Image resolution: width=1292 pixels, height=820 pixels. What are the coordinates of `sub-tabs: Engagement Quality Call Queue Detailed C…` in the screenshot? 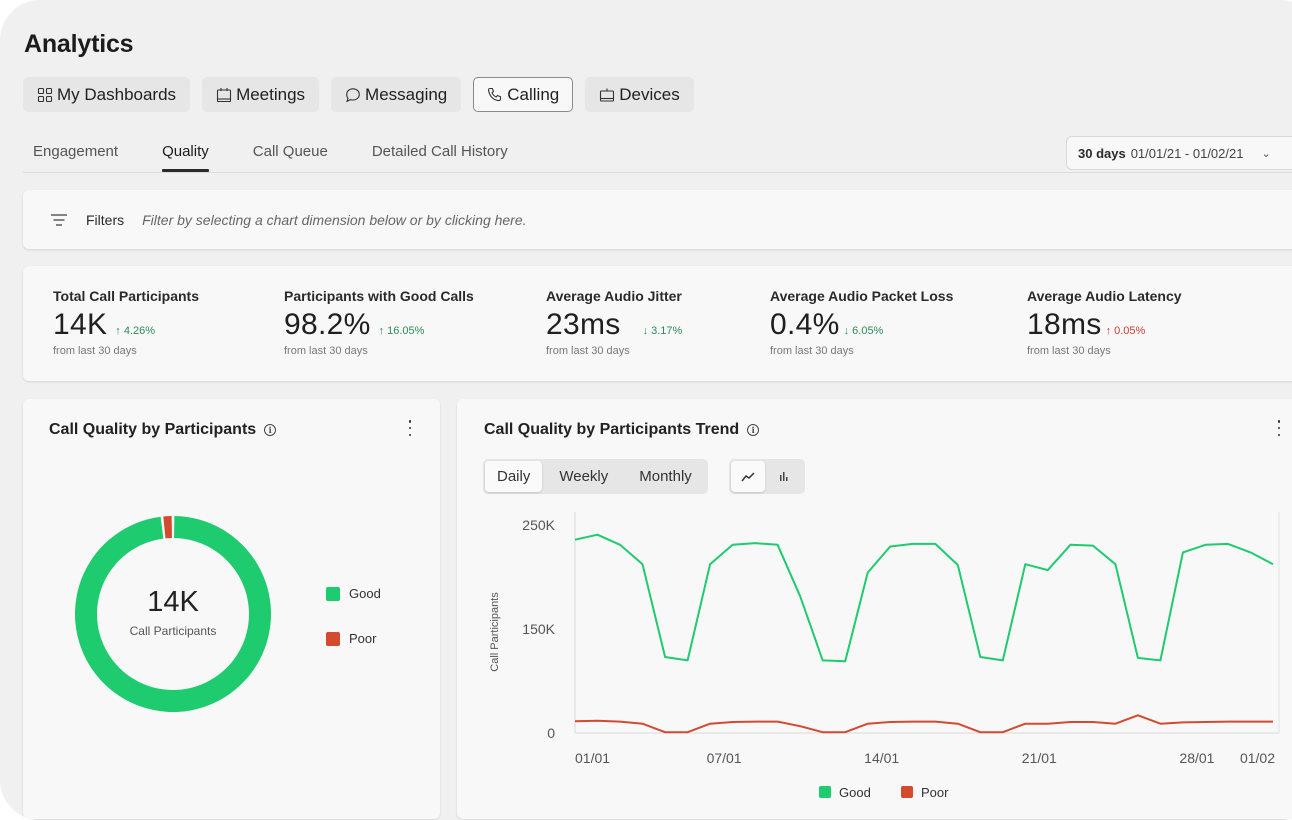 It's located at (292, 157).